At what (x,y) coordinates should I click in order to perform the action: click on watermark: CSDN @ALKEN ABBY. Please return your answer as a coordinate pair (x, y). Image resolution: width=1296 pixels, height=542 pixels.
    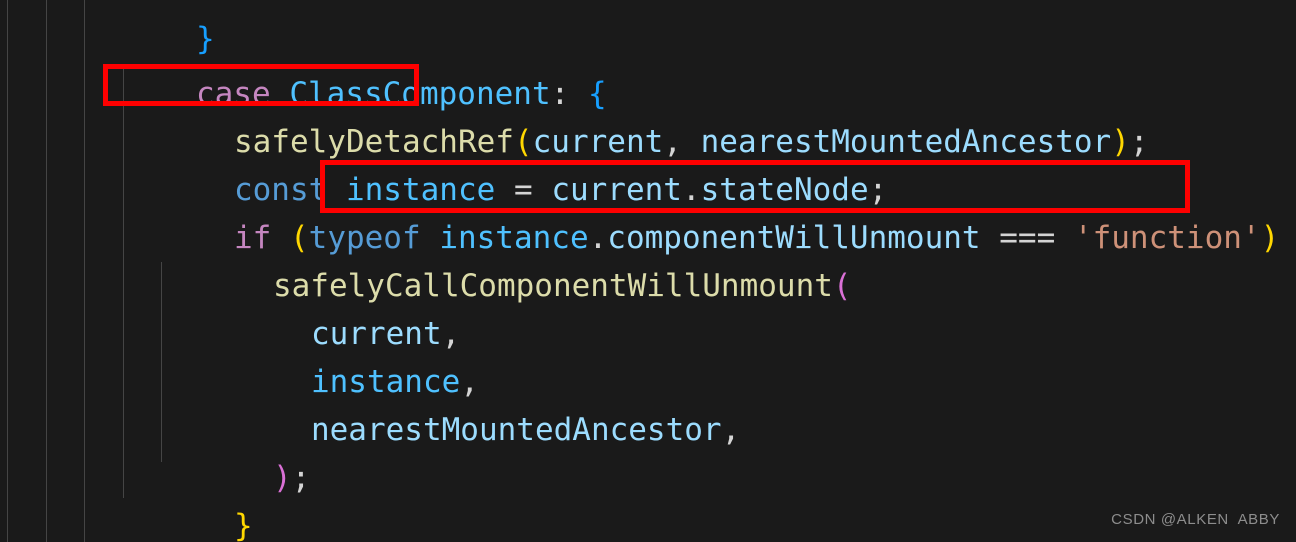
    Looking at the image, I should click on (1195, 519).